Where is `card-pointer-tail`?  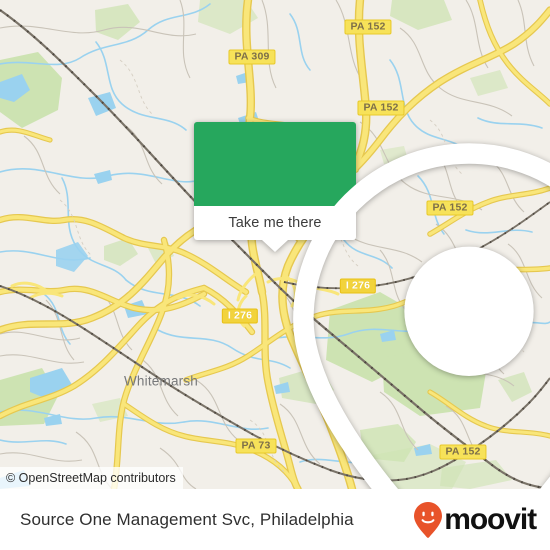 card-pointer-tail is located at coordinates (275, 246).